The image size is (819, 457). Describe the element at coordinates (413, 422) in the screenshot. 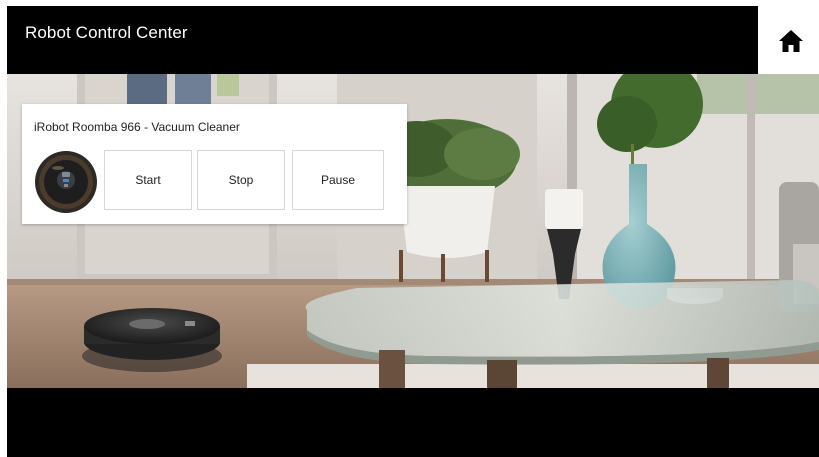

I see `bottom-band` at that location.